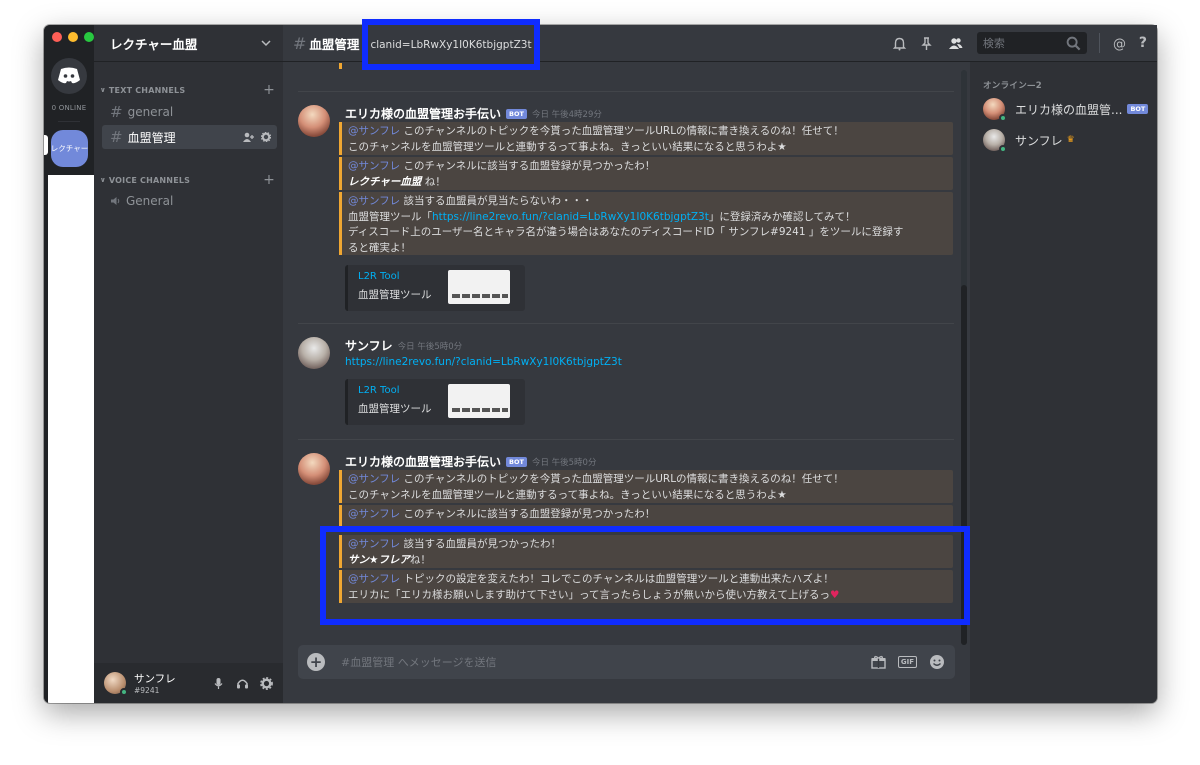  Describe the element at coordinates (1099, 43) in the screenshot. I see `header-divider` at that location.